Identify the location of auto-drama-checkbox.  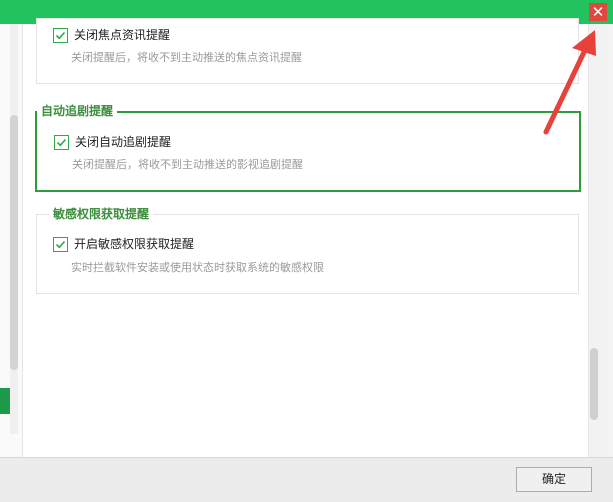
(61, 142).